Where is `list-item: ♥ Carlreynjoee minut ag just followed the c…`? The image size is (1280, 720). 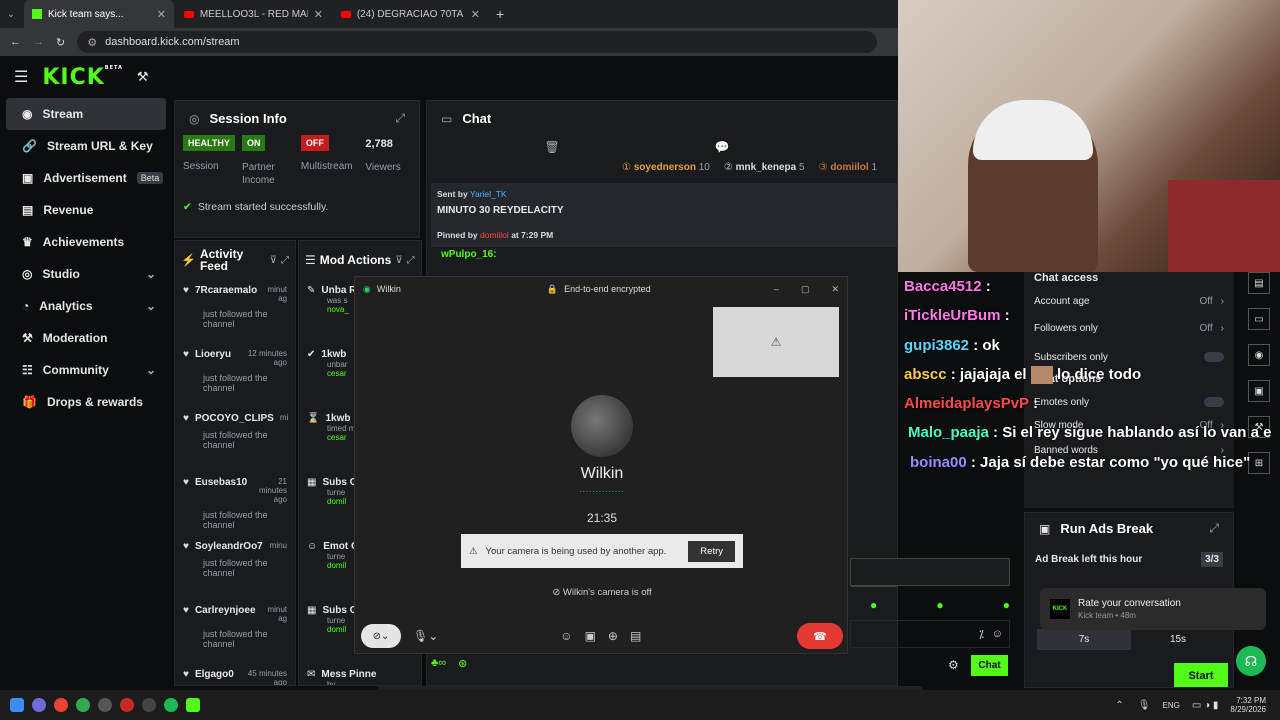 list-item: ♥ Carlreynjoee minut ag just followed the c… is located at coordinates (235, 631).